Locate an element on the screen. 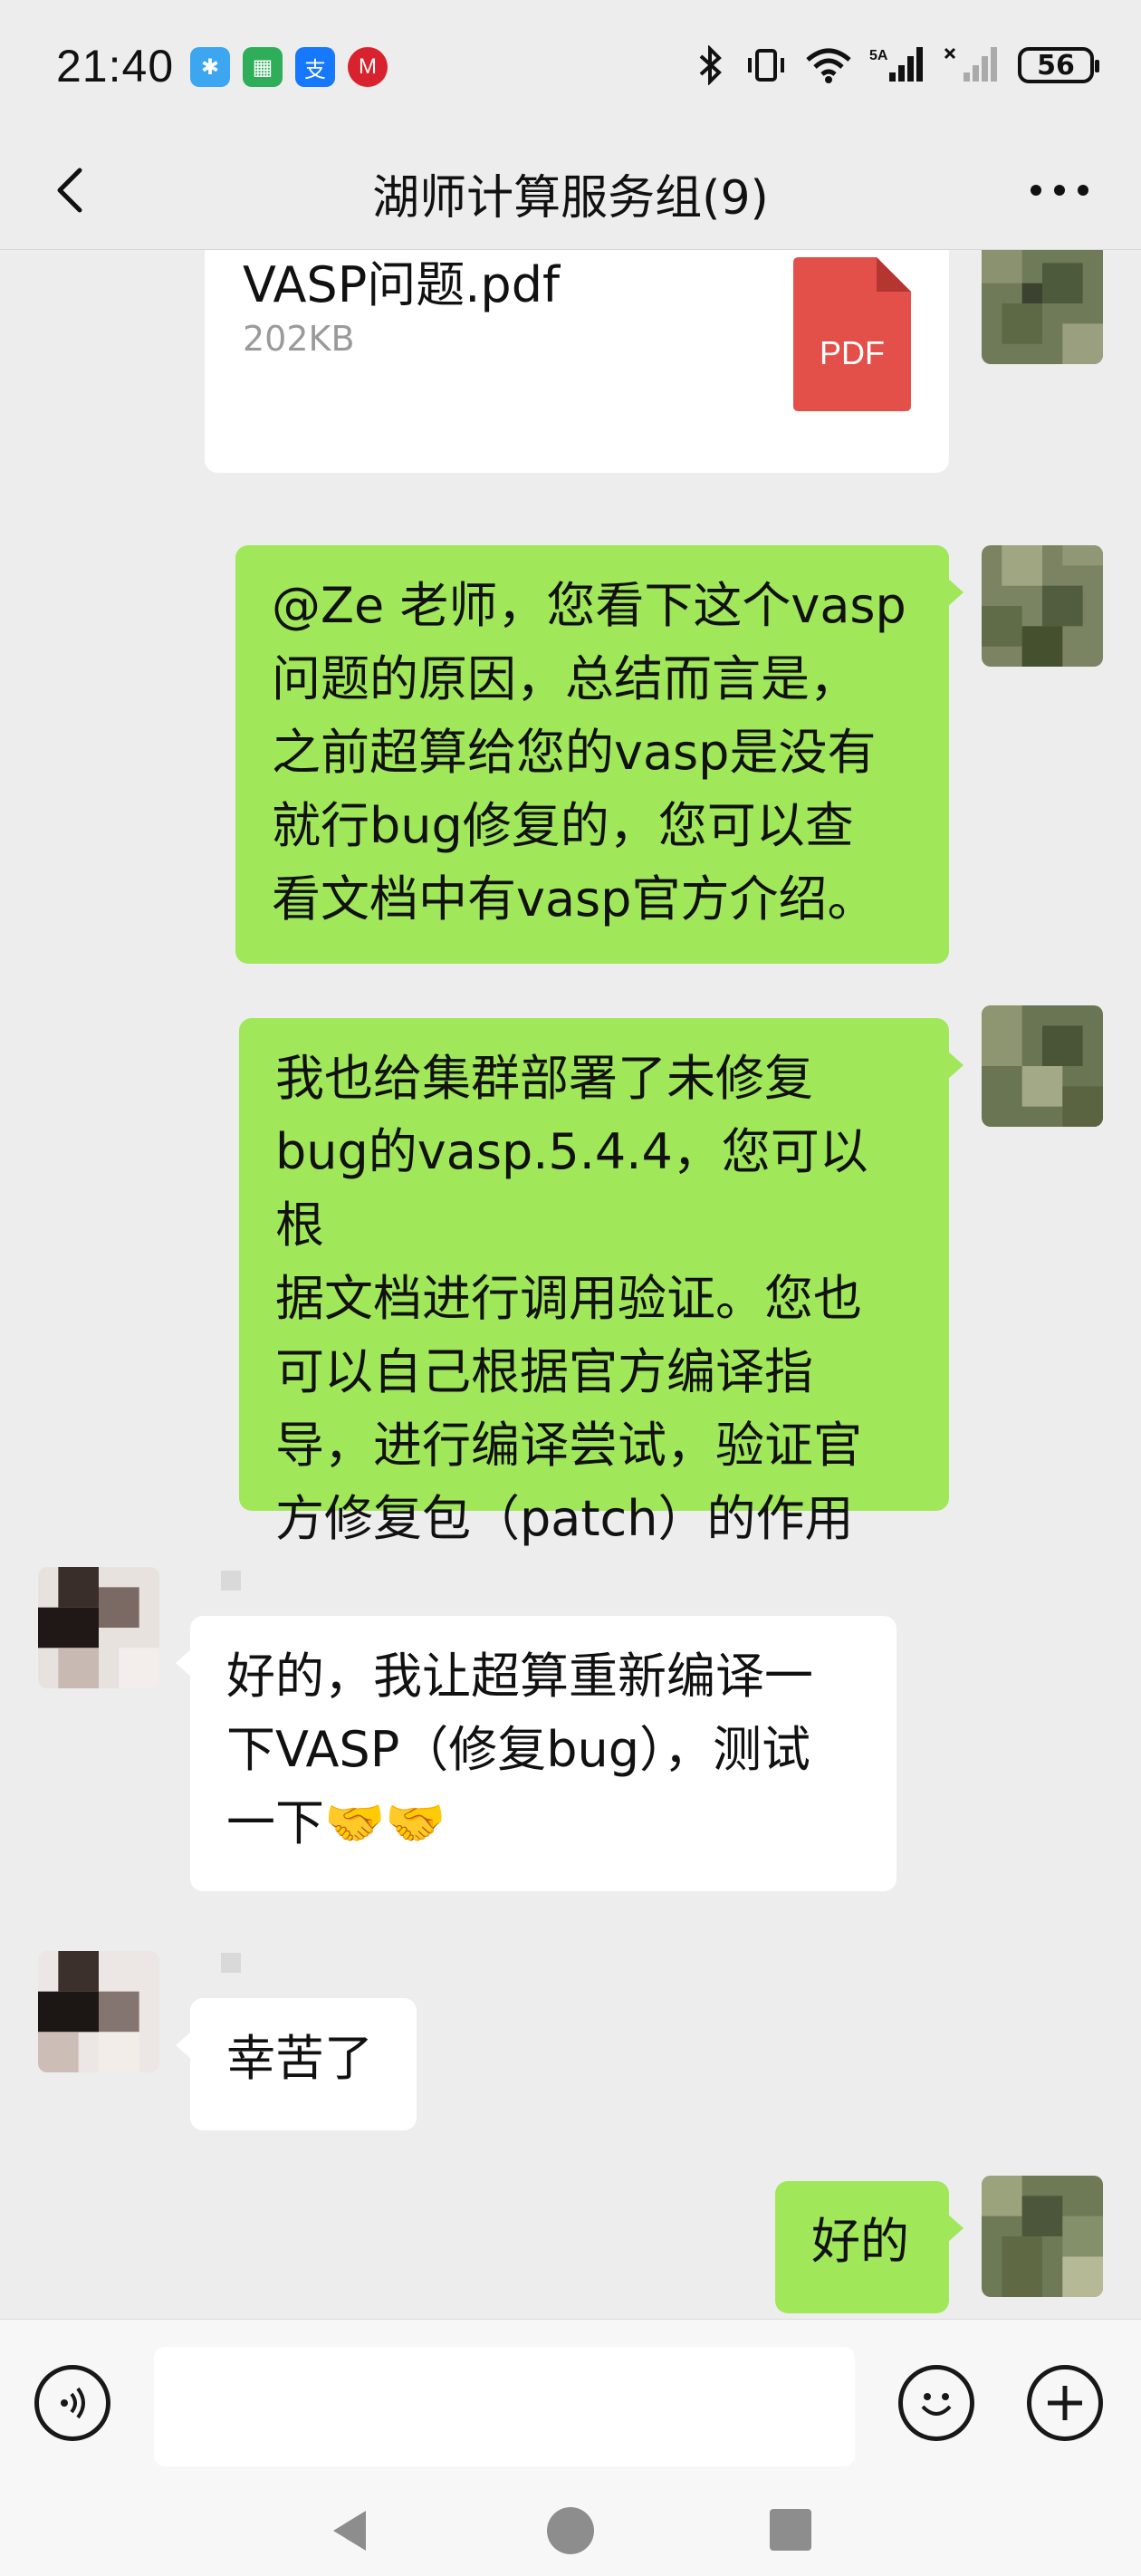 Image resolution: width=1141 pixels, height=2576 pixels. pdf-badge: PDF is located at coordinates (852, 352).